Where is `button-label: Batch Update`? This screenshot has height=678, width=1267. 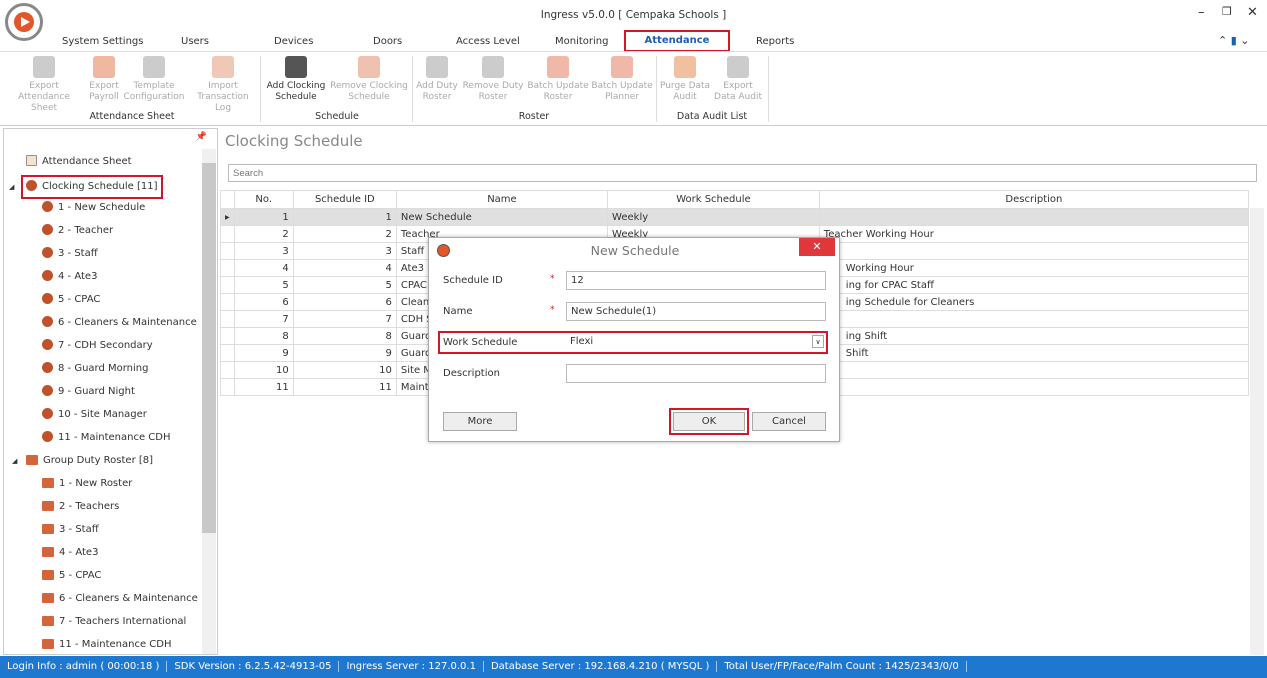 button-label: Batch Update is located at coordinates (558, 86).